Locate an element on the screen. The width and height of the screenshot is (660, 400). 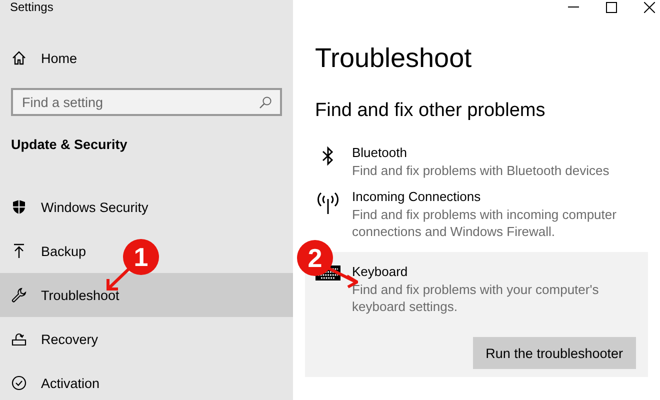
nav-item: Recovery is located at coordinates (53, 339).